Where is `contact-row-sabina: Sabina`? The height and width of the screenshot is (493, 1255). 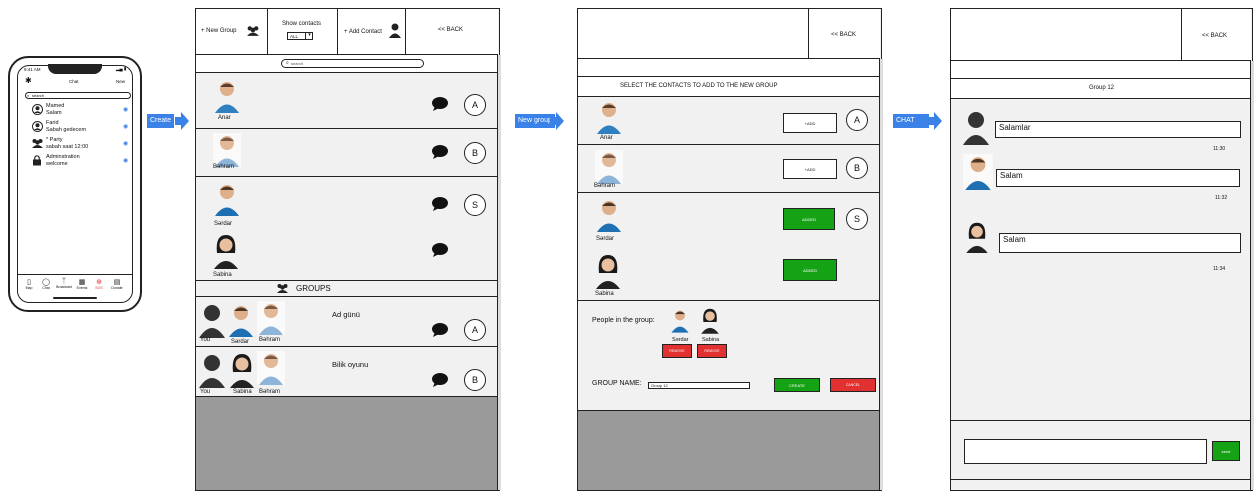
contact-row-sabina: Sabina is located at coordinates (347, 256).